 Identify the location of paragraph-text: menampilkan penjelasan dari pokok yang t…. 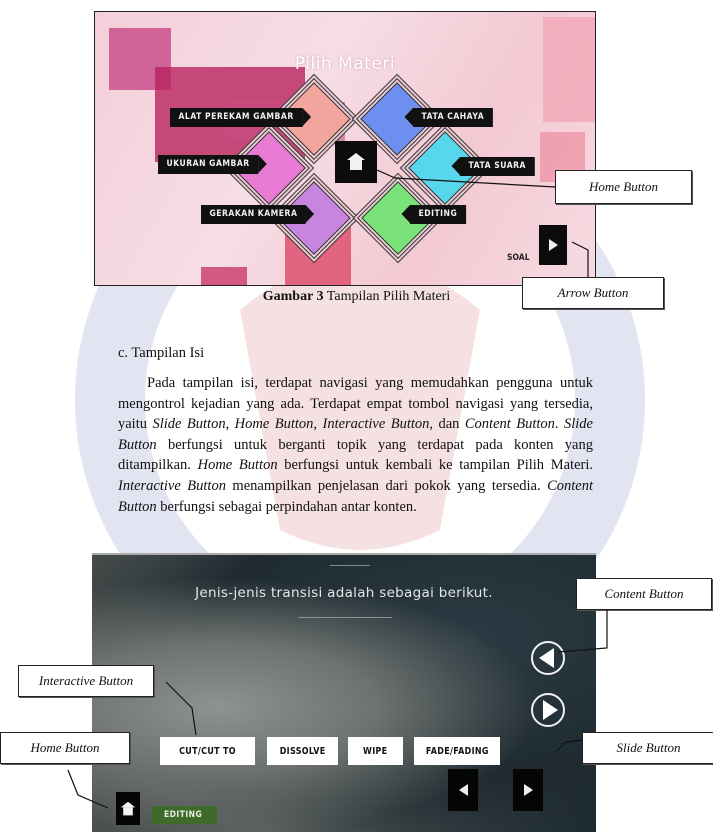
(386, 485).